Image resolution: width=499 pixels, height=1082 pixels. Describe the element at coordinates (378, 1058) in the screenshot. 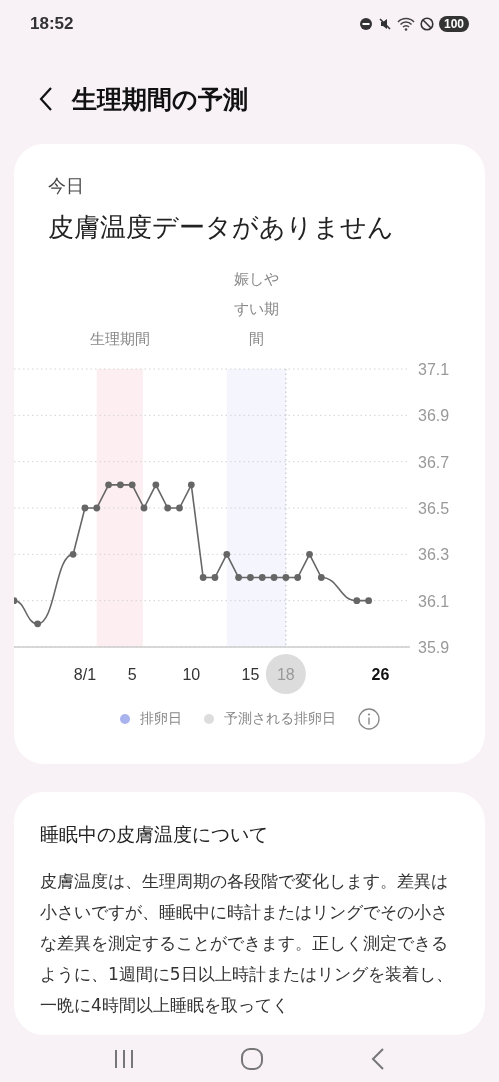

I see `back-icon` at that location.